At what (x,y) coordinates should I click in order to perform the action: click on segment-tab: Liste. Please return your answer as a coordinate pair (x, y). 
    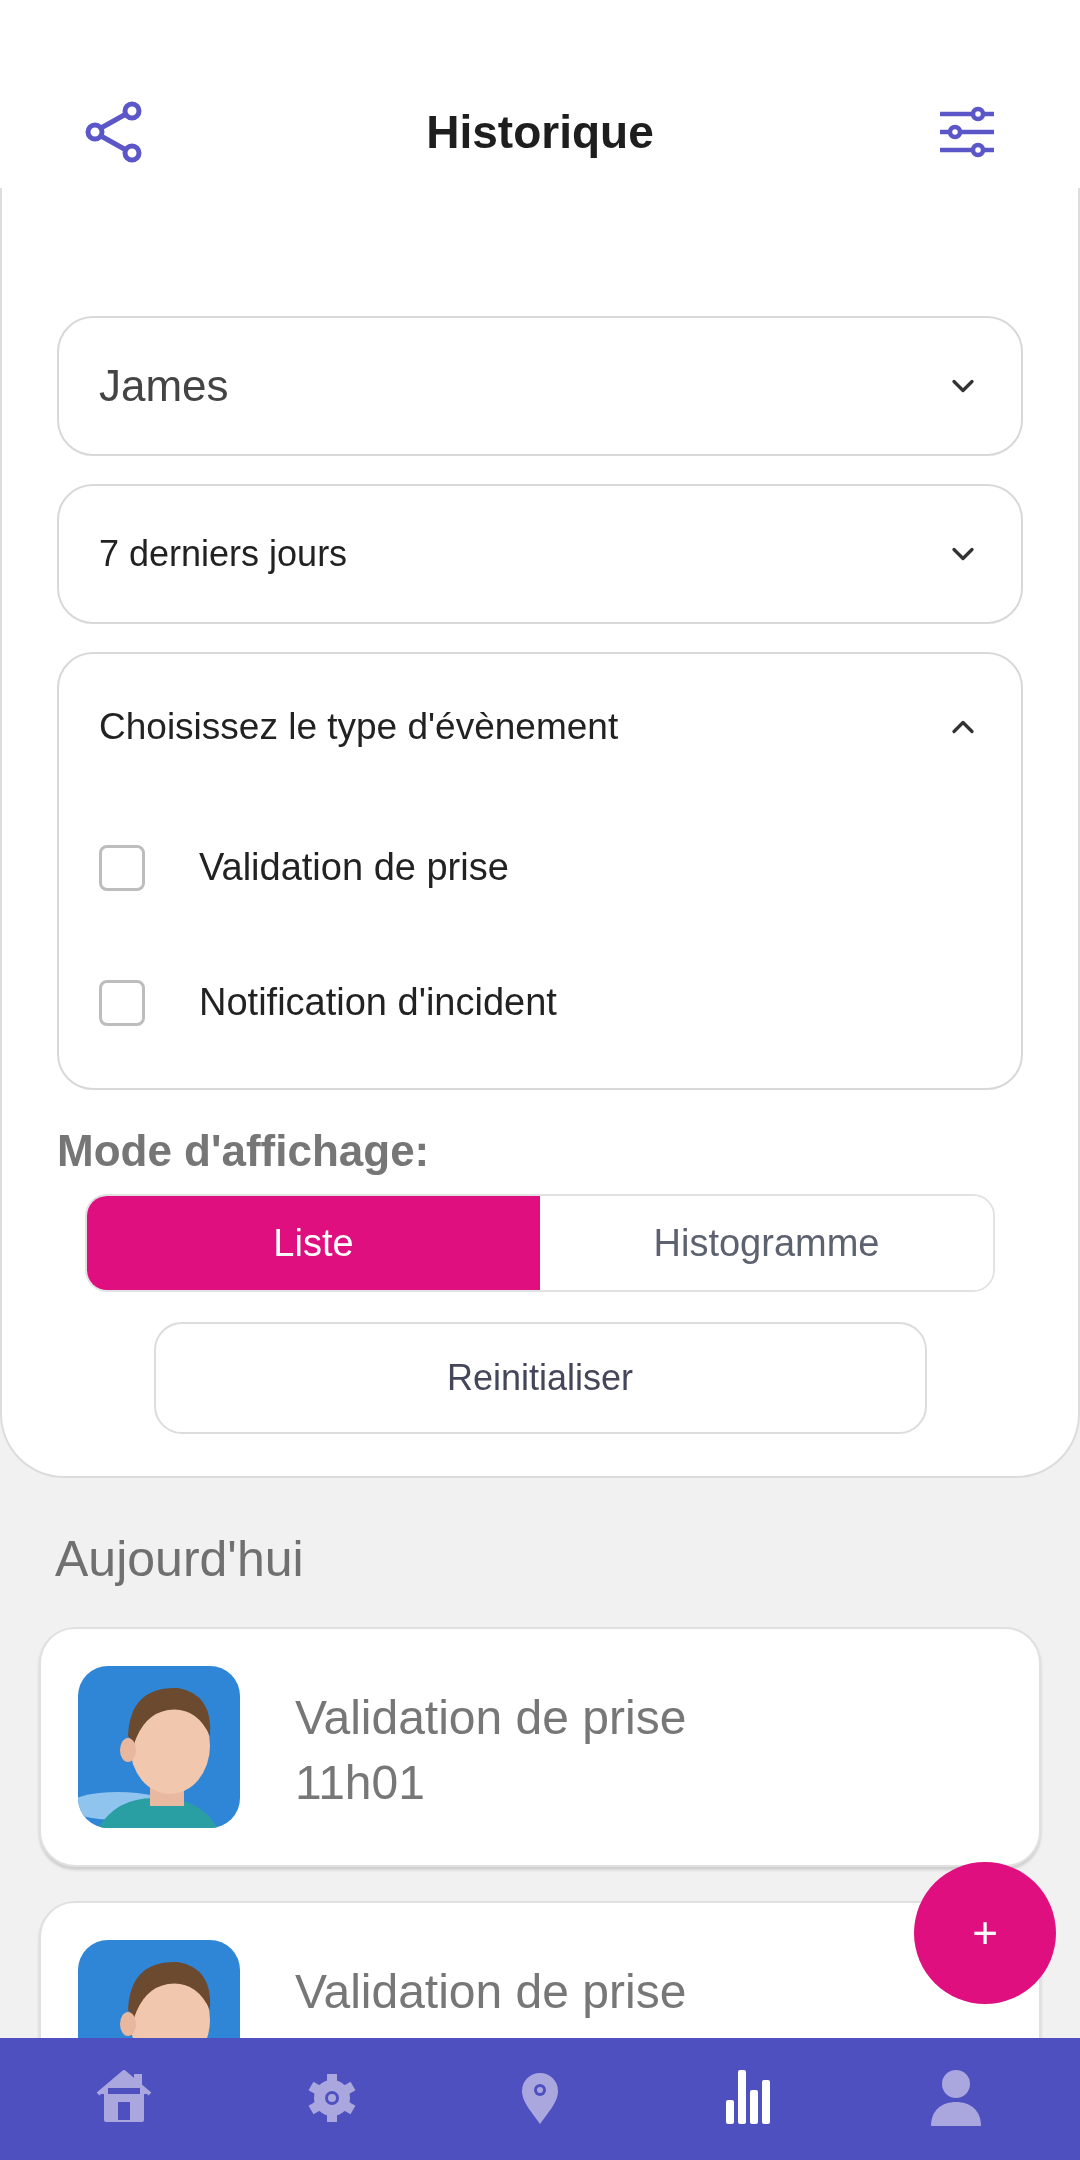
    Looking at the image, I should click on (313, 1243).